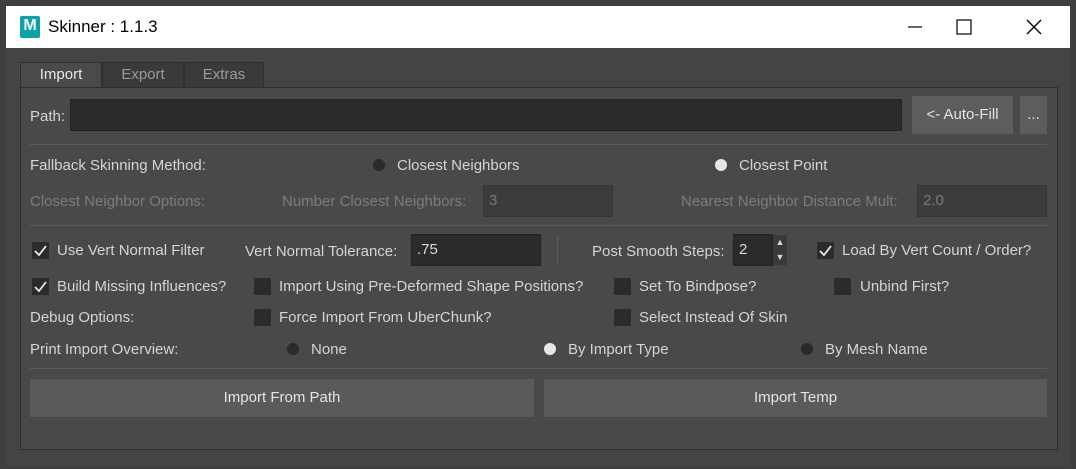 Image resolution: width=1076 pixels, height=469 pixels. What do you see at coordinates (550, 349) in the screenshot?
I see `overview-type-radio` at bounding box center [550, 349].